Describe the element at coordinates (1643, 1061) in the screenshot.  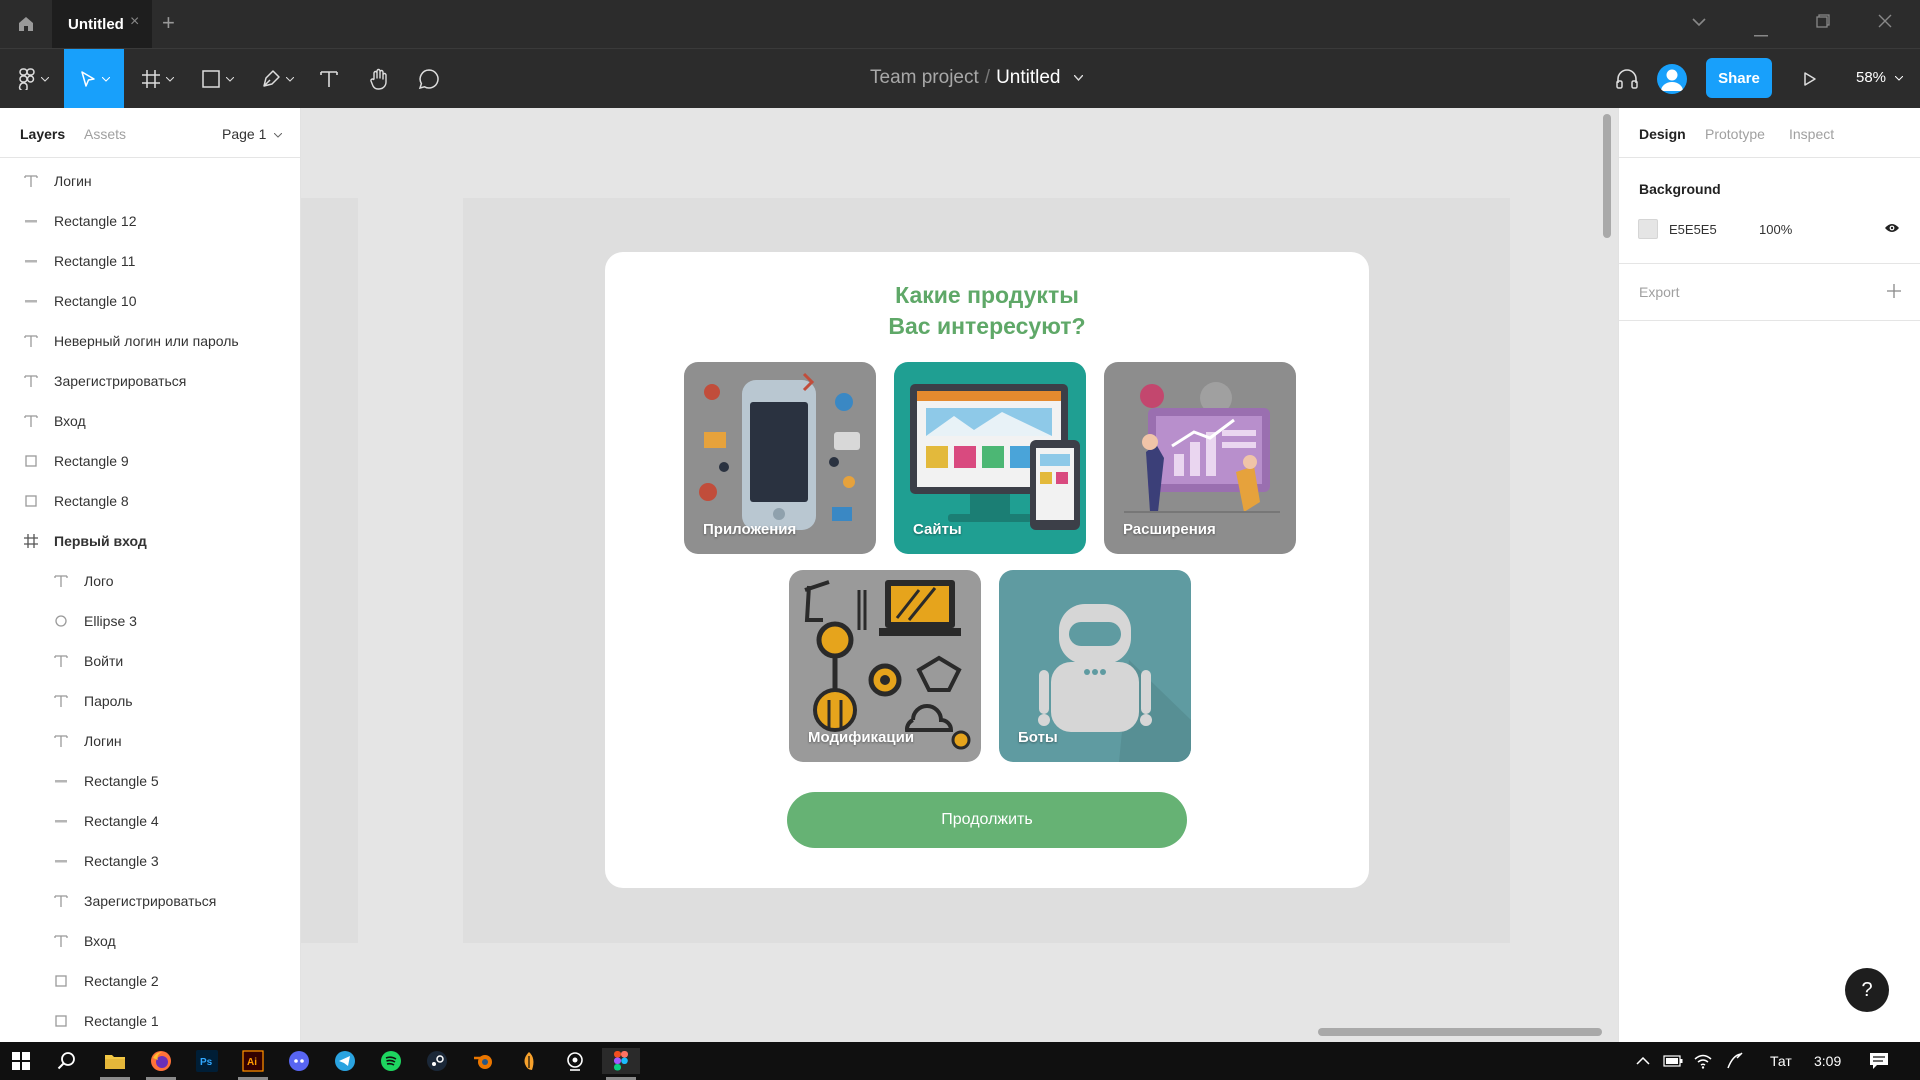
I see `chevron-up-icon` at that location.